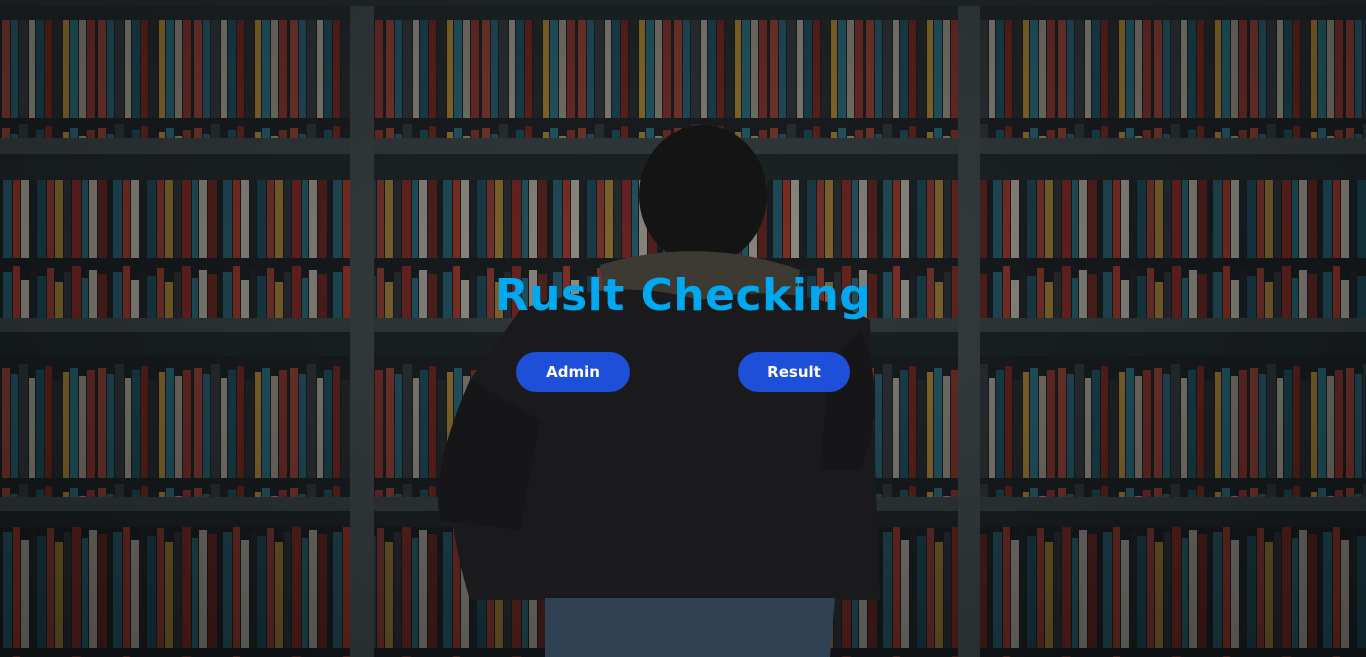 Image resolution: width=1366 pixels, height=657 pixels. What do you see at coordinates (683, 295) in the screenshot?
I see `page-title: Ruslt Checking` at bounding box center [683, 295].